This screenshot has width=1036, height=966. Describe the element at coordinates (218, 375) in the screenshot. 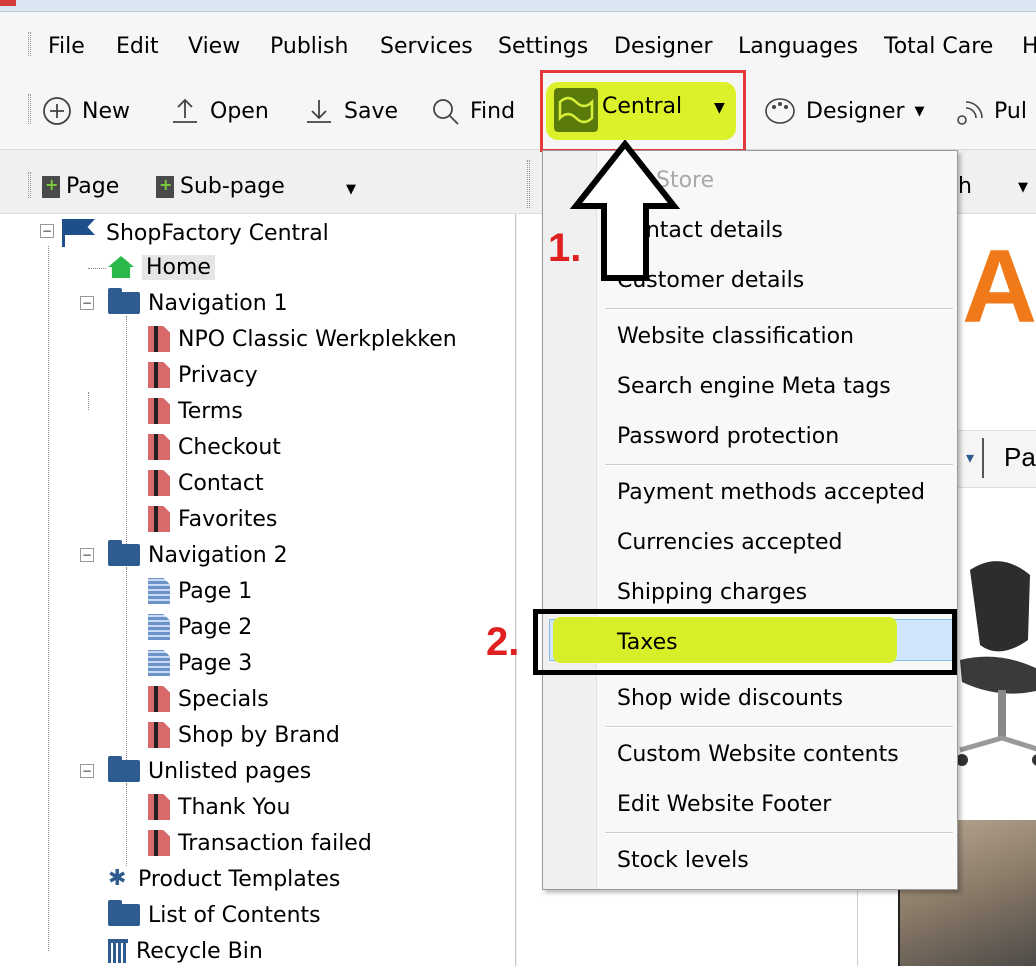

I see `tree-item-label: Privacy` at that location.